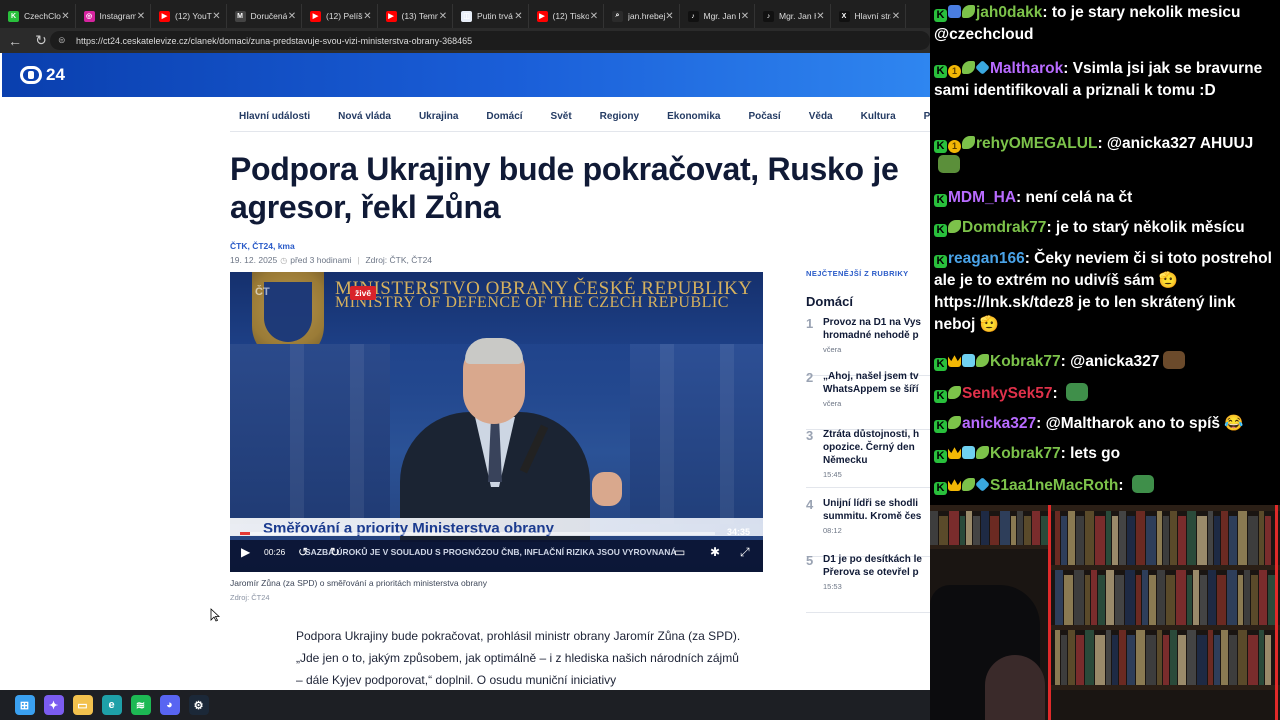  What do you see at coordinates (1026, 68) in the screenshot?
I see `chat-username: Maltharok` at bounding box center [1026, 68].